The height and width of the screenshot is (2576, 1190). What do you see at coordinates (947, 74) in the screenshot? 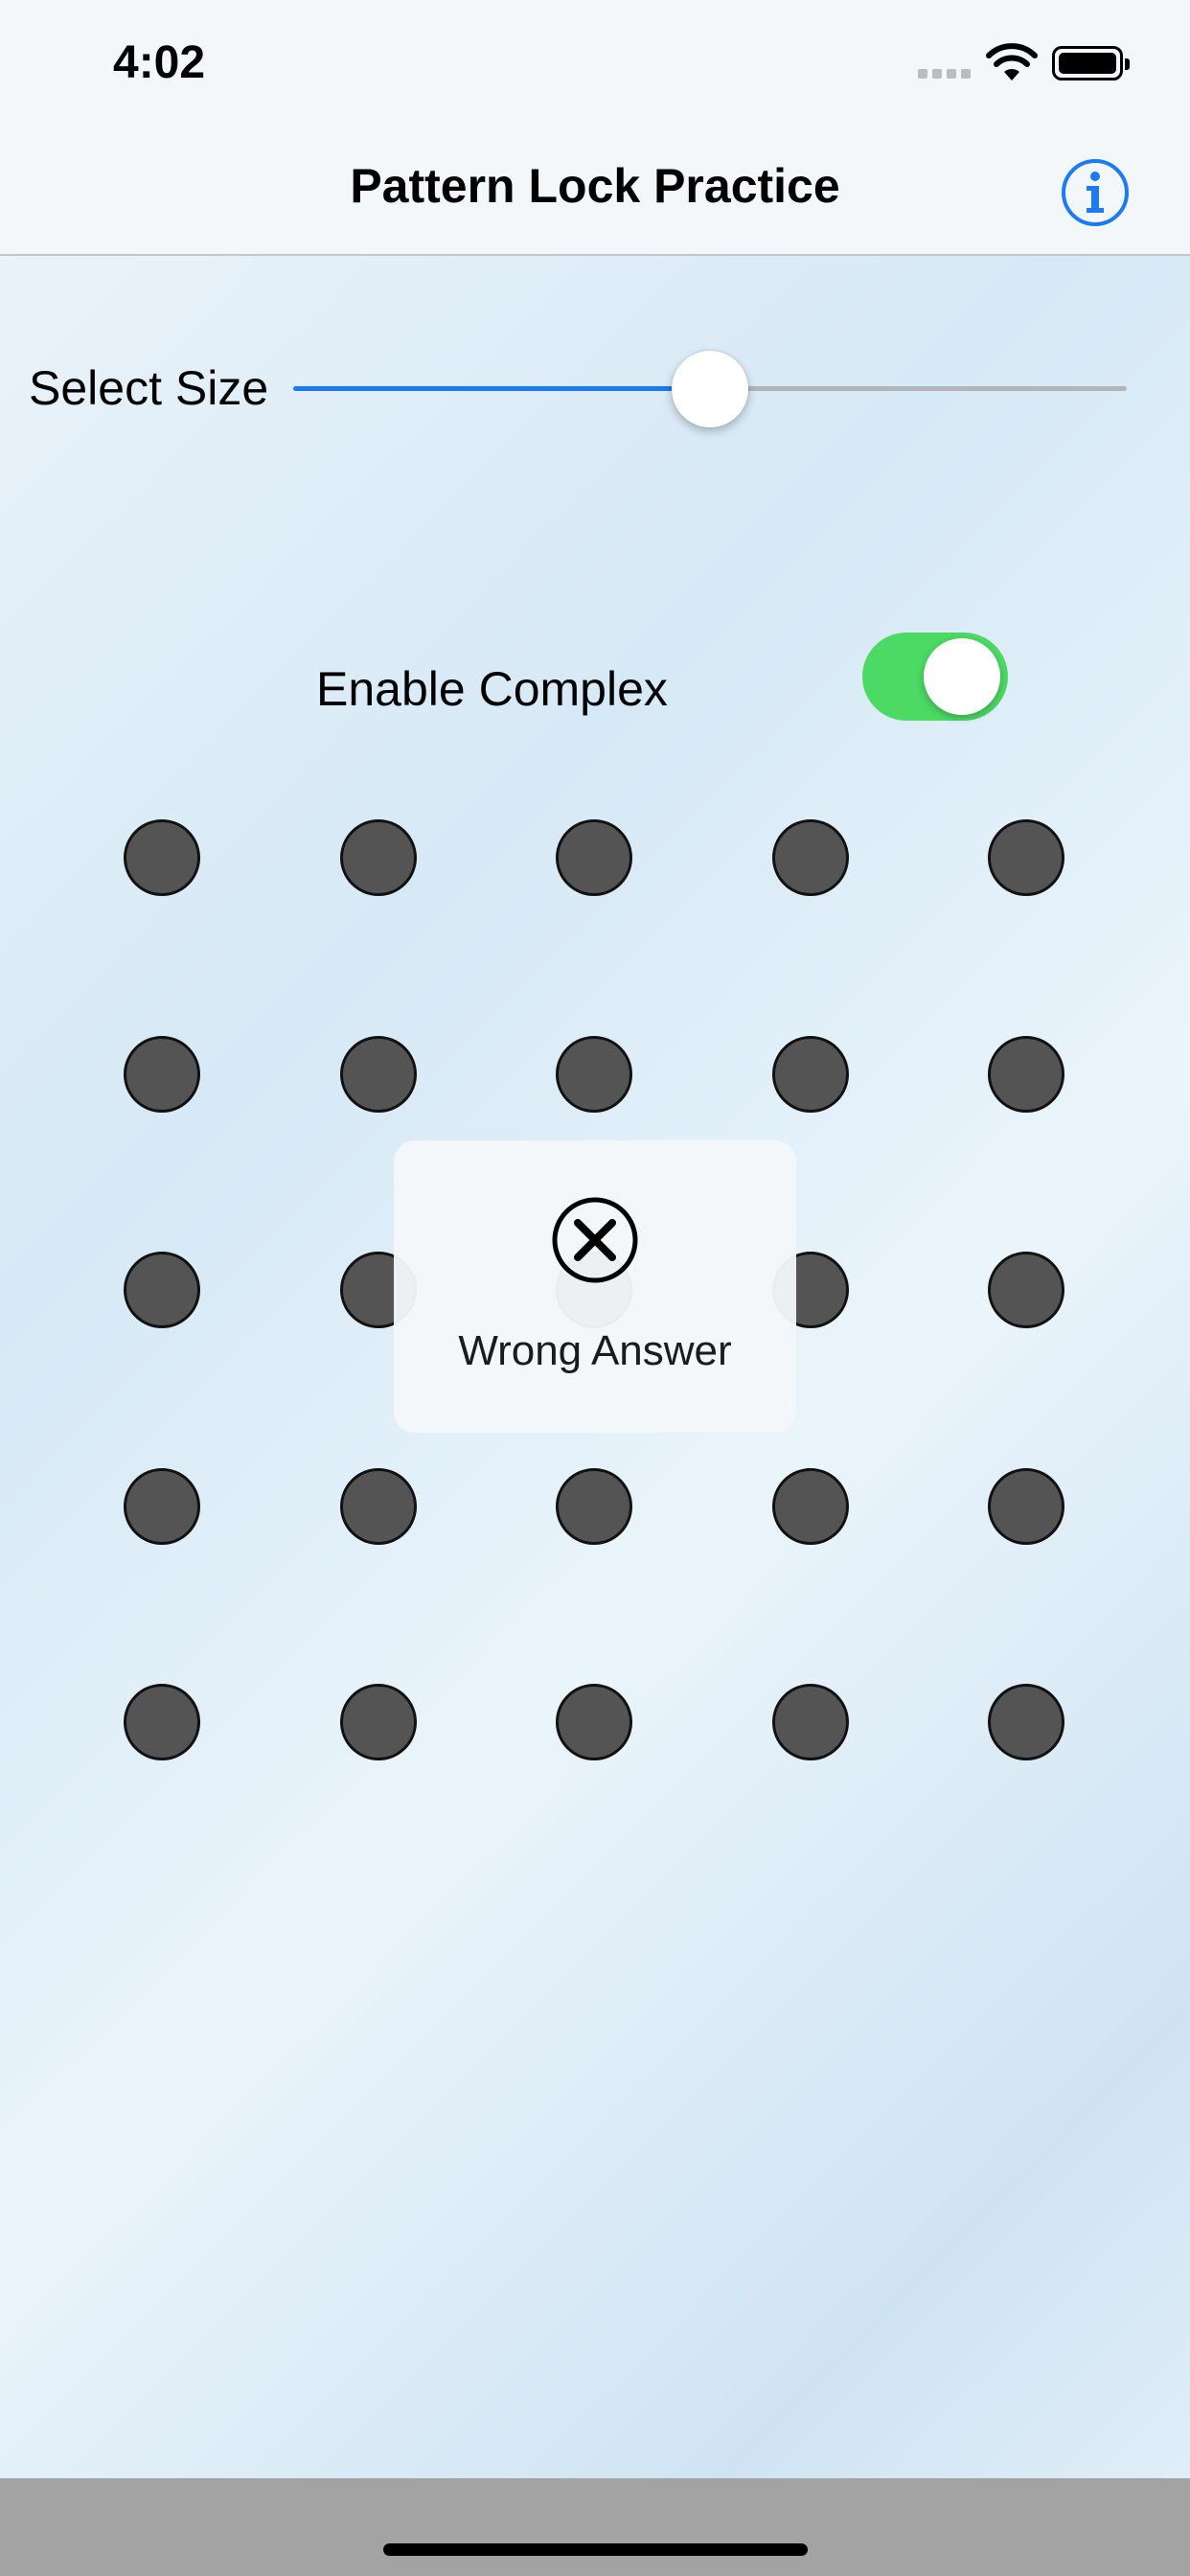
I see `cellular-signal-icon` at bounding box center [947, 74].